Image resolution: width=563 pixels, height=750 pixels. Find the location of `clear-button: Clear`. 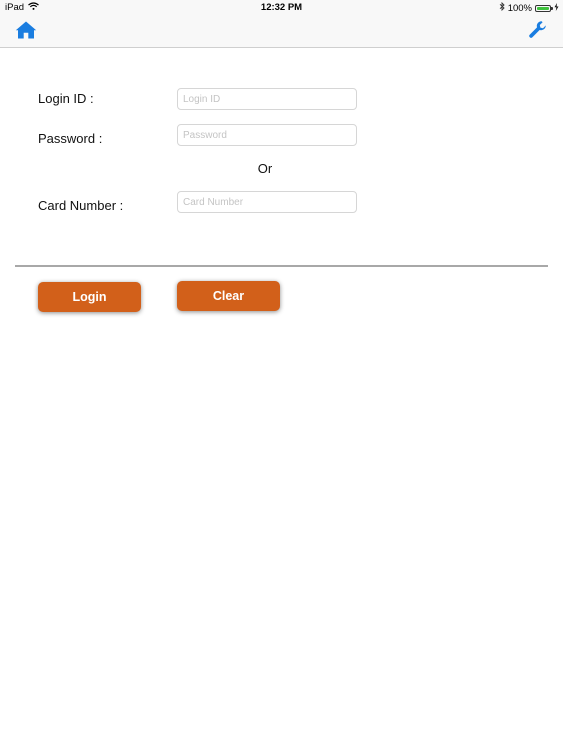

clear-button: Clear is located at coordinates (228, 296).